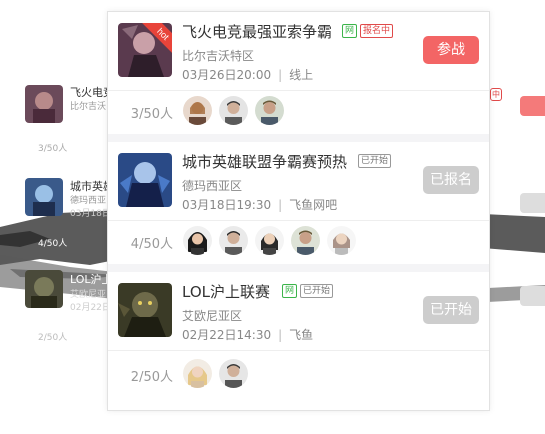 This screenshot has height=434, width=545. Describe the element at coordinates (301, 75) in the screenshot. I see `match-venue: 线上` at that location.